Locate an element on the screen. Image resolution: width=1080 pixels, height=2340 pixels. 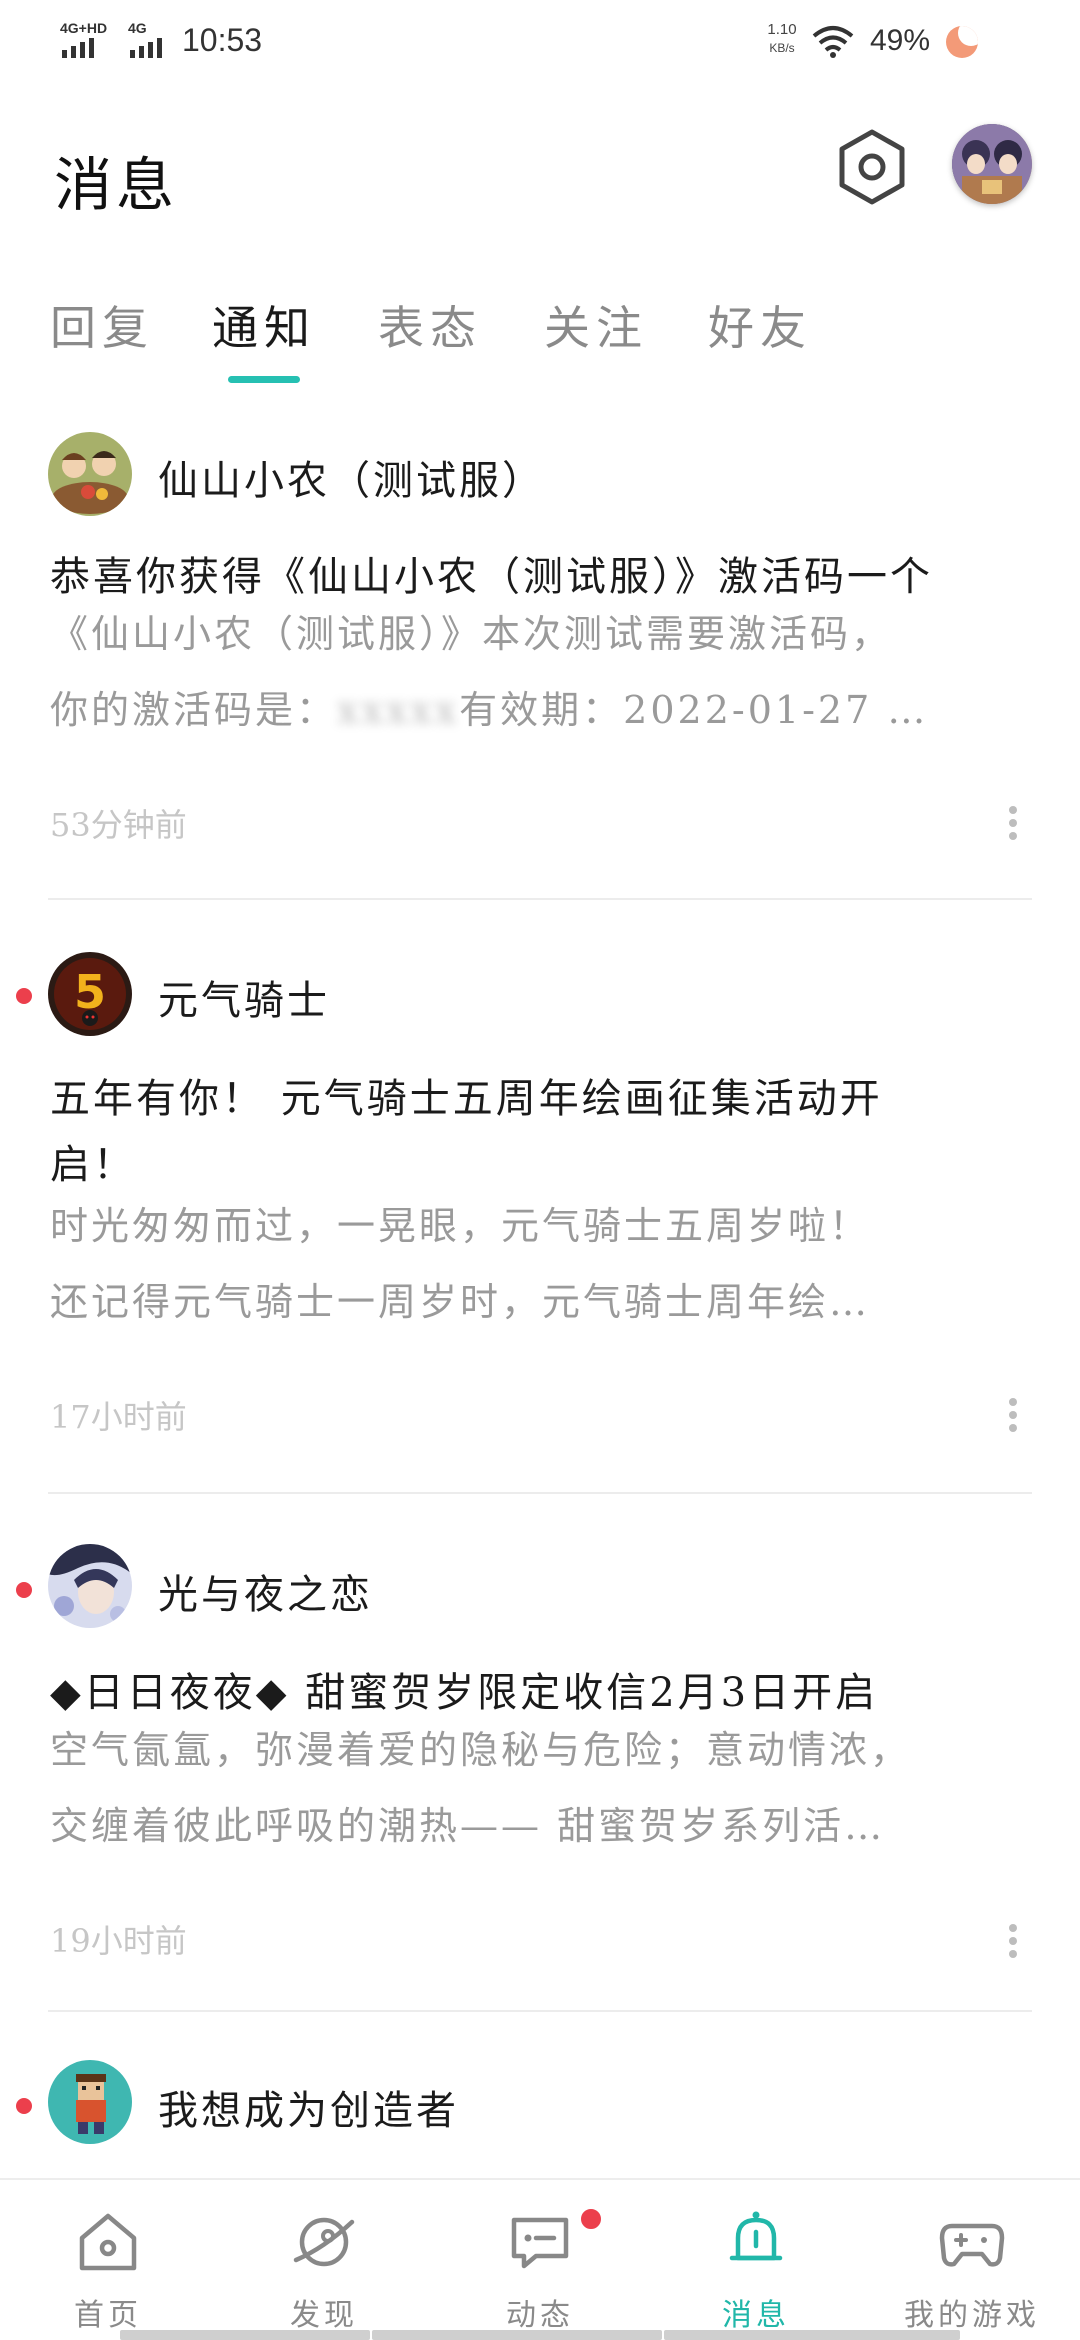
game-icon-xianshan is located at coordinates (90, 474).